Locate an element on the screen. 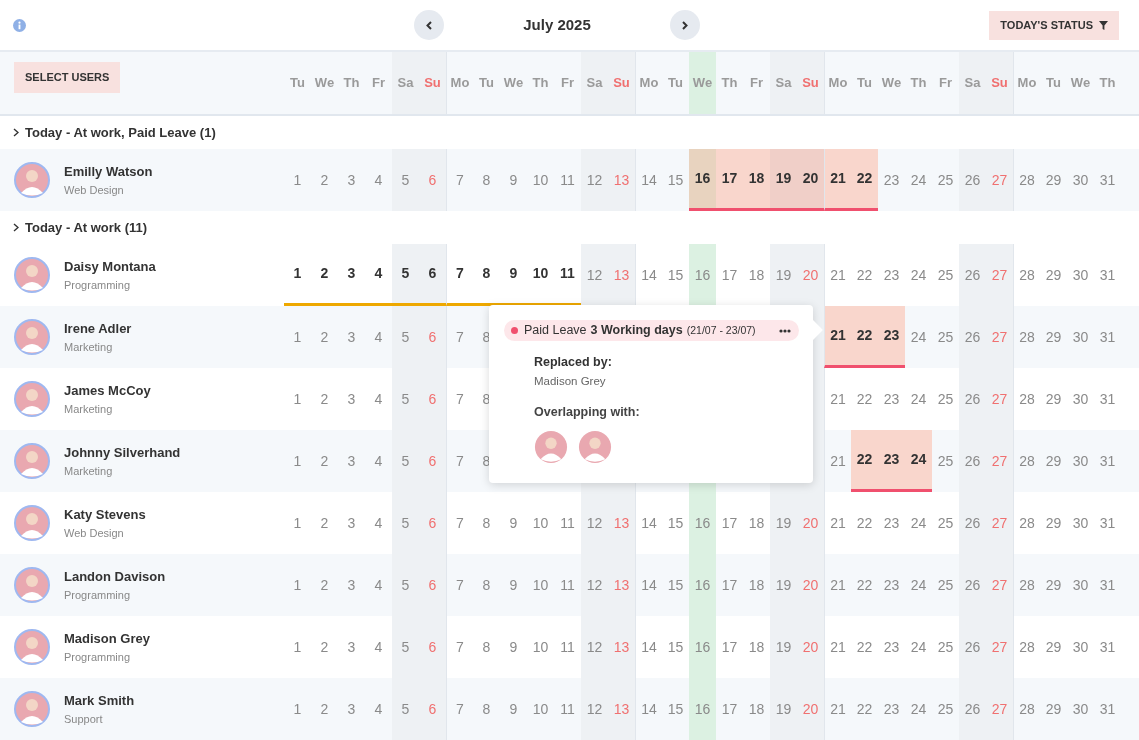 This screenshot has width=1139, height=740. weekday-label: Th is located at coordinates (351, 83).